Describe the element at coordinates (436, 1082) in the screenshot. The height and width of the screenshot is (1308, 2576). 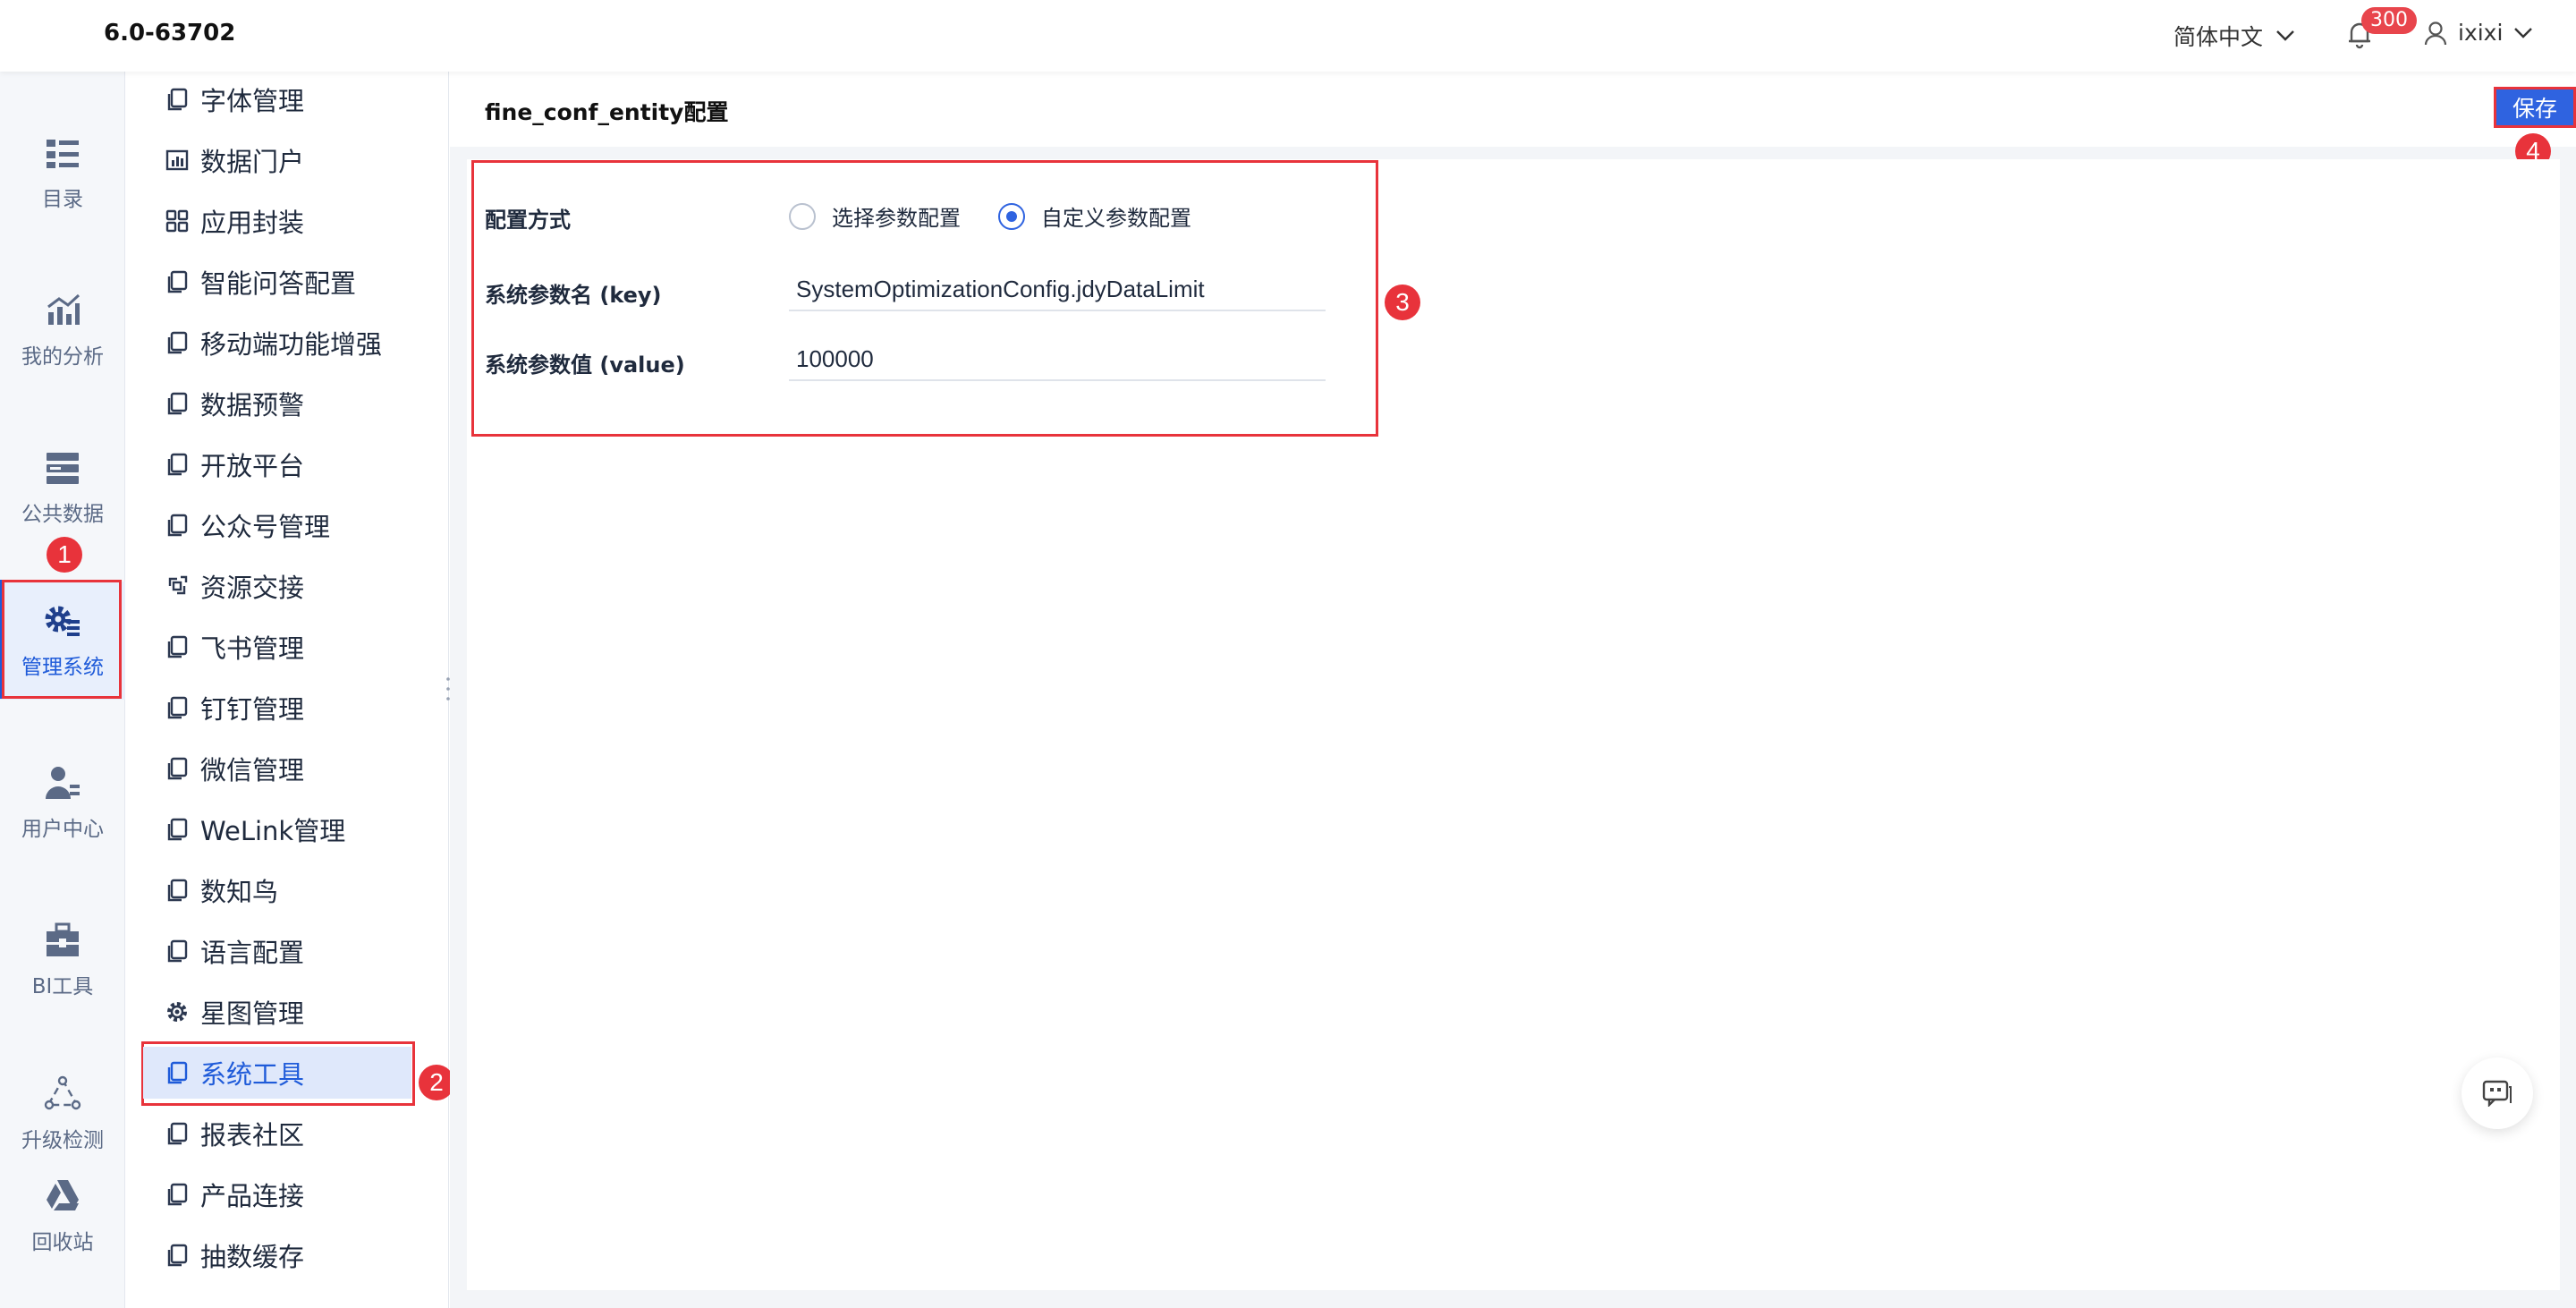
I see `annotation-marker-2: 2` at that location.